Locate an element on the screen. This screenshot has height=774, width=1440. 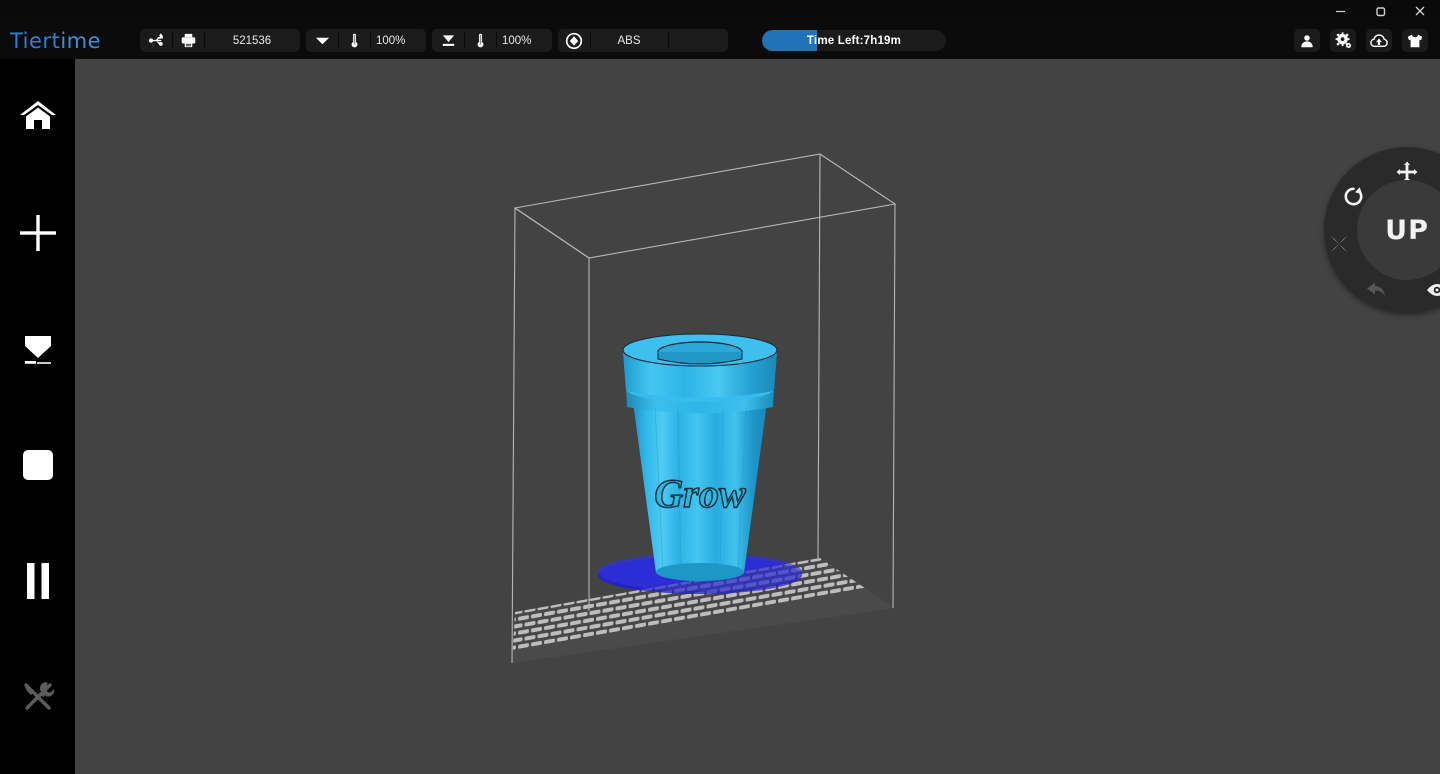
sidebar-item-maintenance is located at coordinates (37, 697).